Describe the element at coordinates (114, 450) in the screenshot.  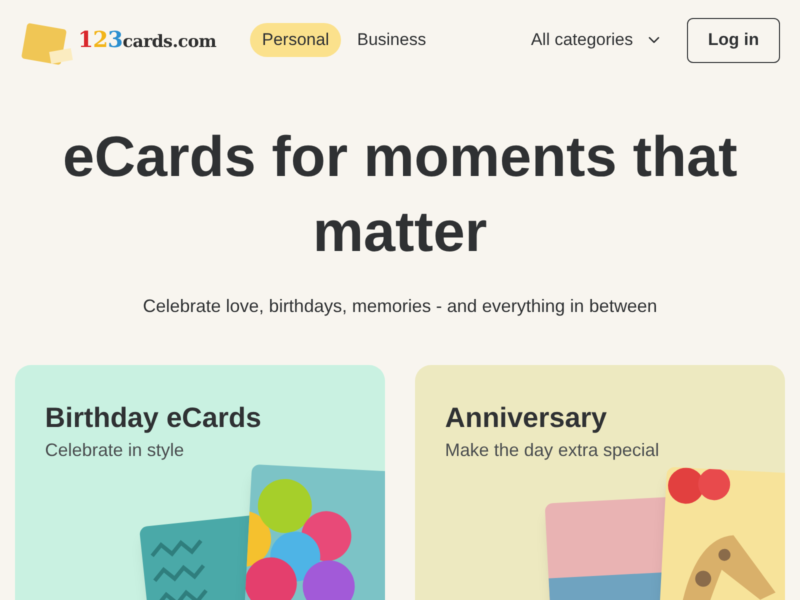
I see `card-subtitle: Celebrate in style` at that location.